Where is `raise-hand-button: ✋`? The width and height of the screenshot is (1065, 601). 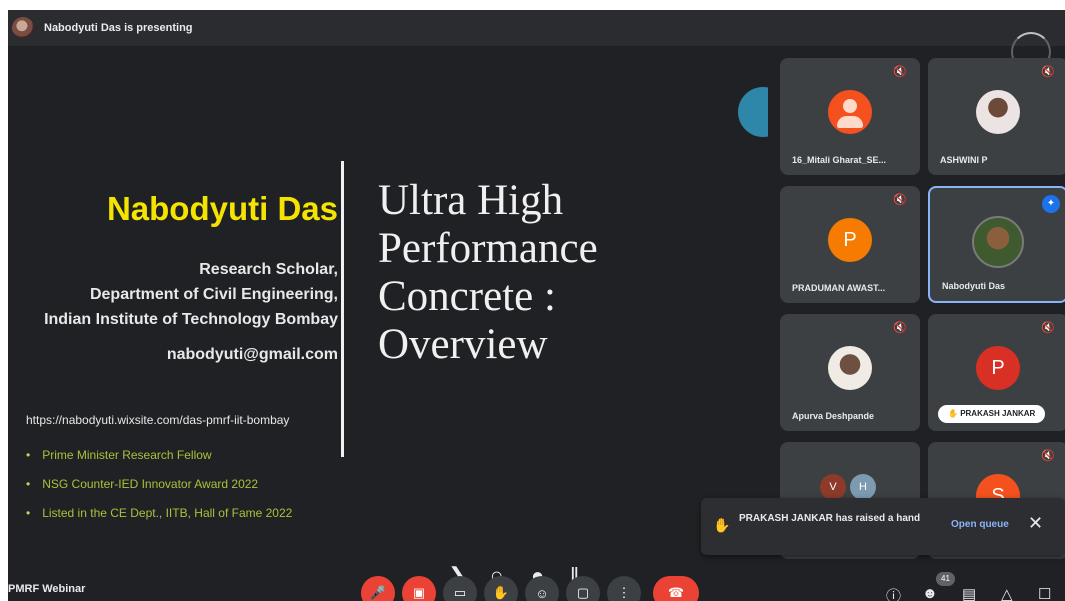 raise-hand-button: ✋ is located at coordinates (501, 588).